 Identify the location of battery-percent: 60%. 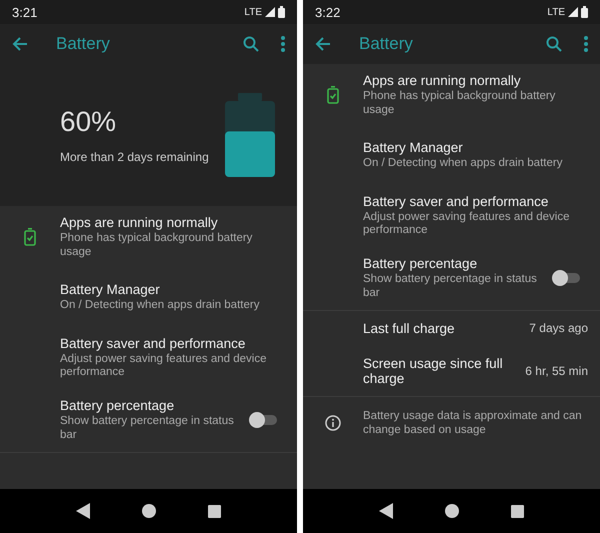
(89, 122).